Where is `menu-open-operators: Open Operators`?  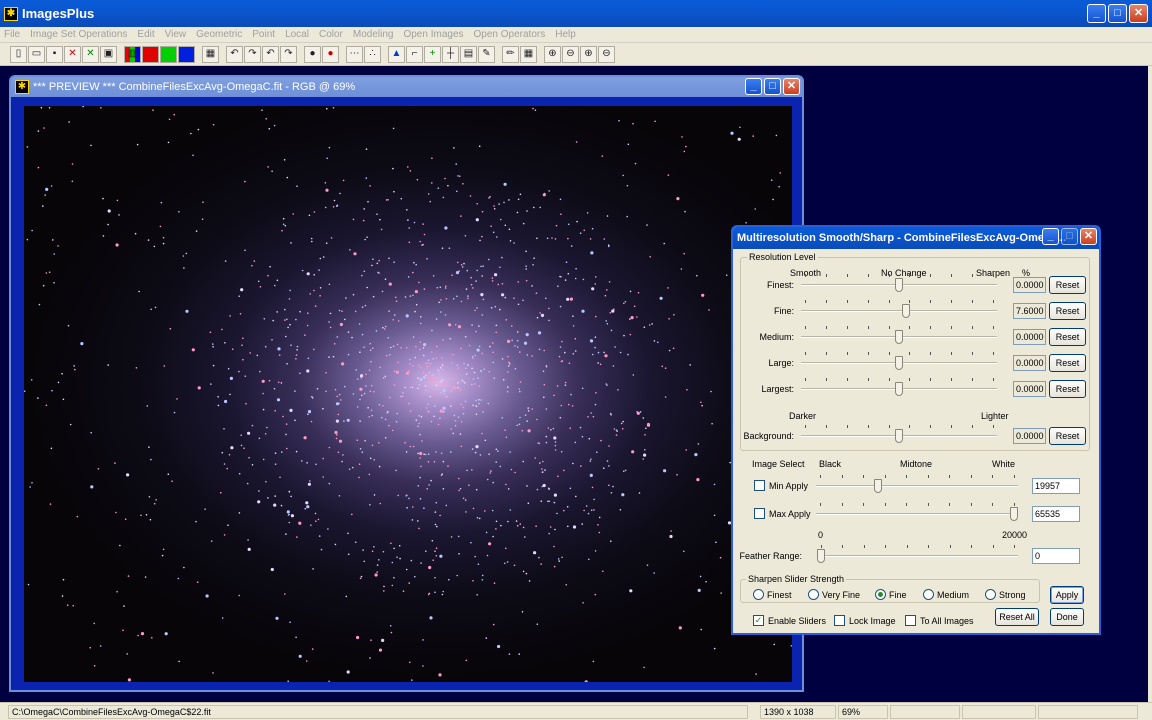 menu-open-operators: Open Operators is located at coordinates (510, 34).